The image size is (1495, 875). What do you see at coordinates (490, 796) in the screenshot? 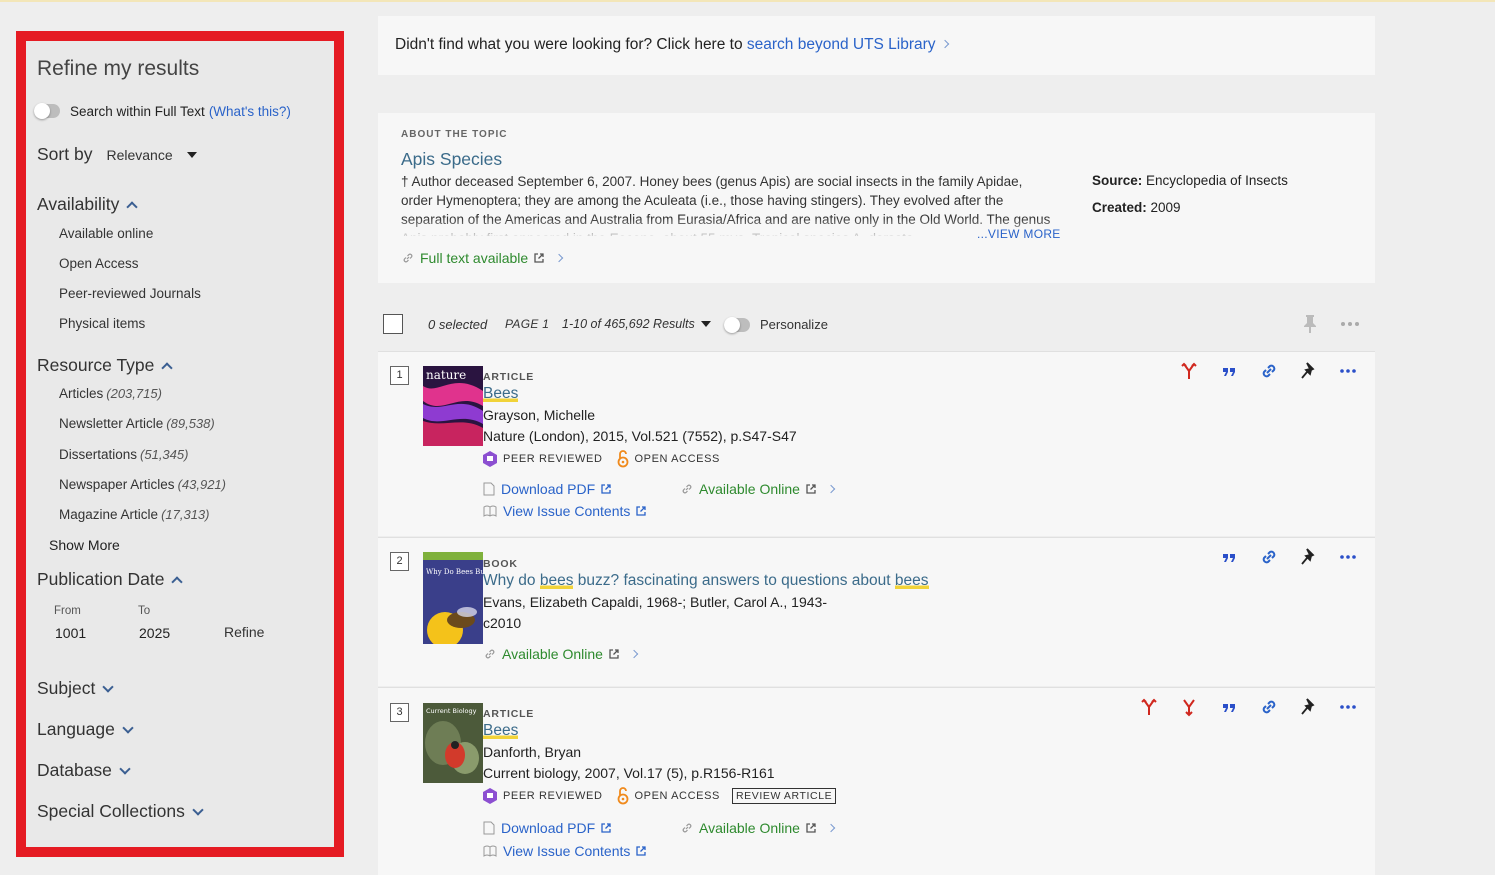
I see `peer-reviewed-icon` at bounding box center [490, 796].